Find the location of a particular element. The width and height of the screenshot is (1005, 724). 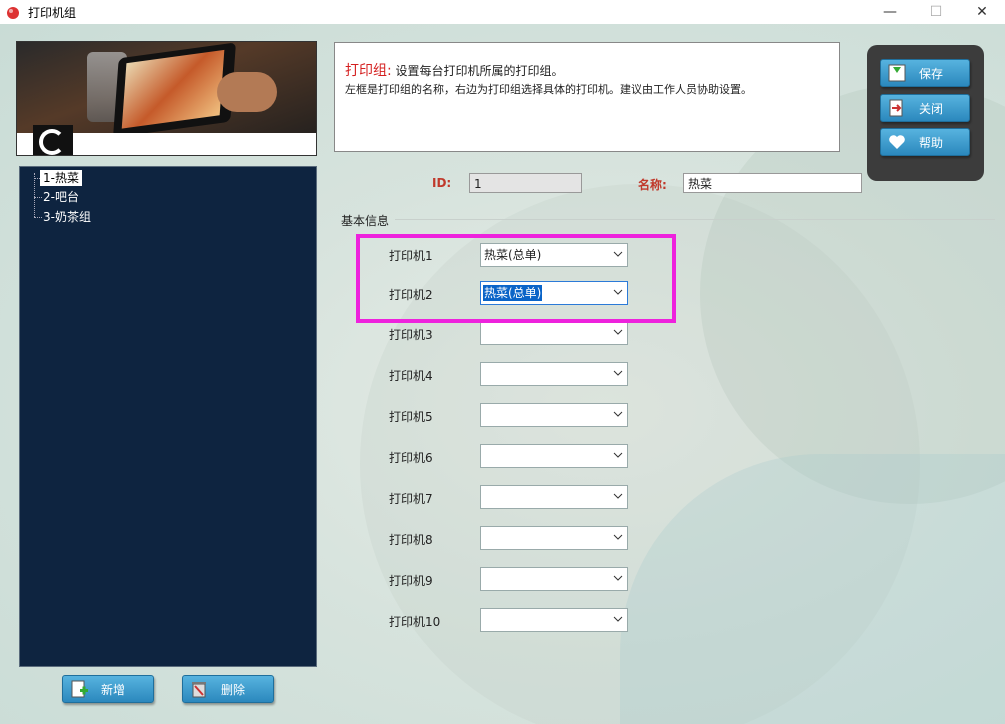

tree-item-1: 1-热菜 is located at coordinates (61, 178).